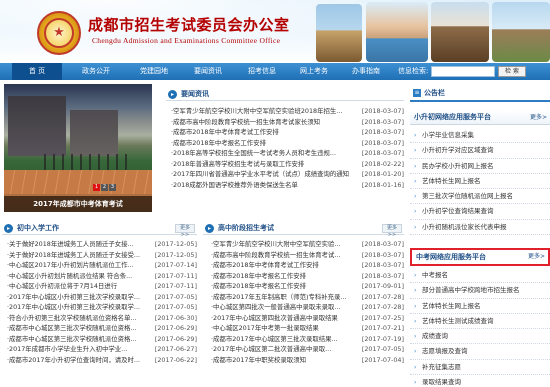  What do you see at coordinates (96, 187) in the screenshot?
I see `slider-dot: 1` at bounding box center [96, 187].